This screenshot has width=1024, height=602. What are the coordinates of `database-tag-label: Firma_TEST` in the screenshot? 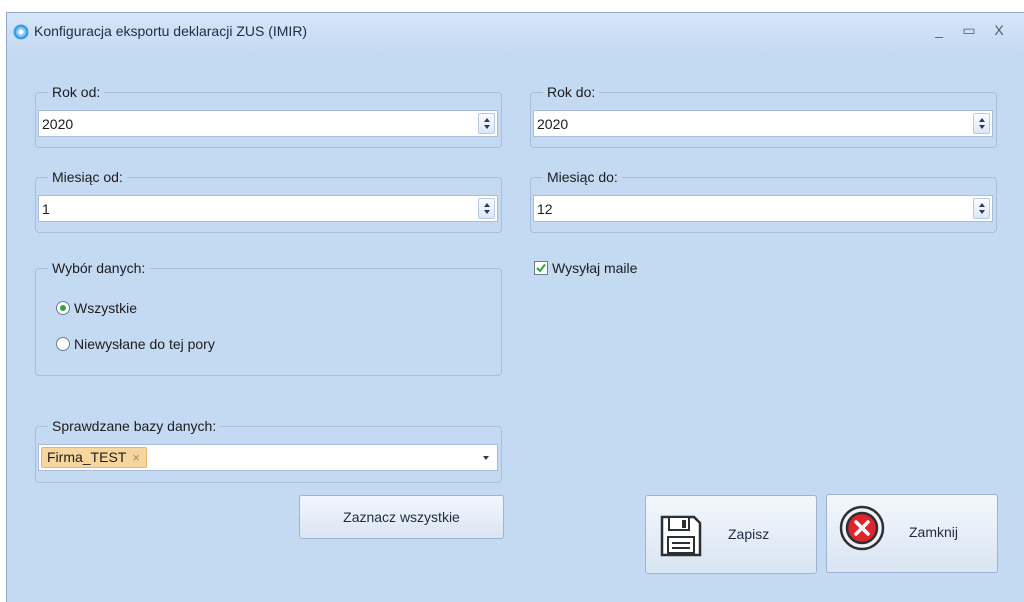 It's located at (87, 457).